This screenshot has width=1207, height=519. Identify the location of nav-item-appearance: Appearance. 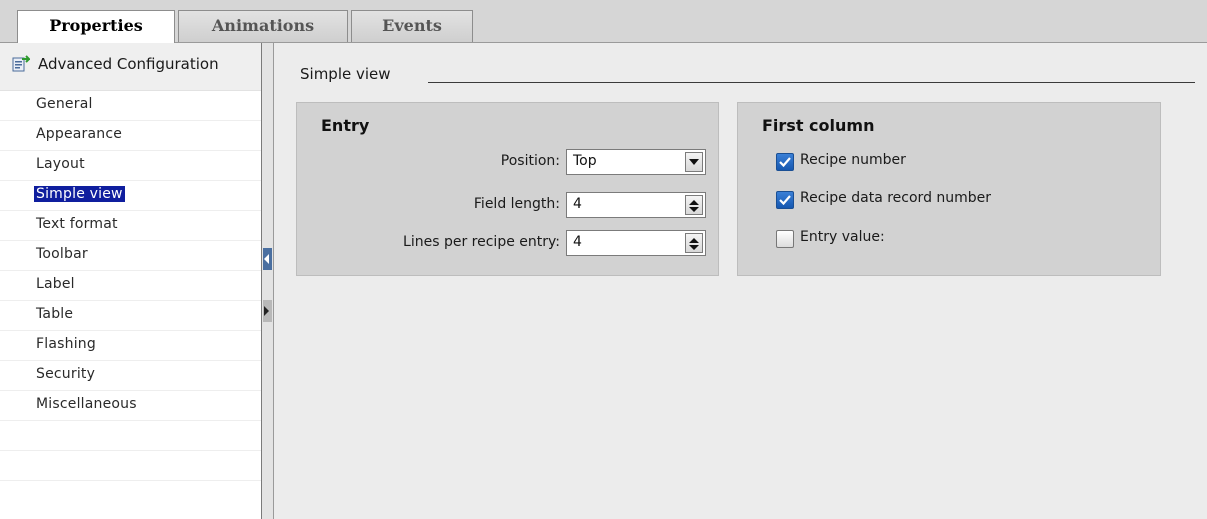
(130, 136).